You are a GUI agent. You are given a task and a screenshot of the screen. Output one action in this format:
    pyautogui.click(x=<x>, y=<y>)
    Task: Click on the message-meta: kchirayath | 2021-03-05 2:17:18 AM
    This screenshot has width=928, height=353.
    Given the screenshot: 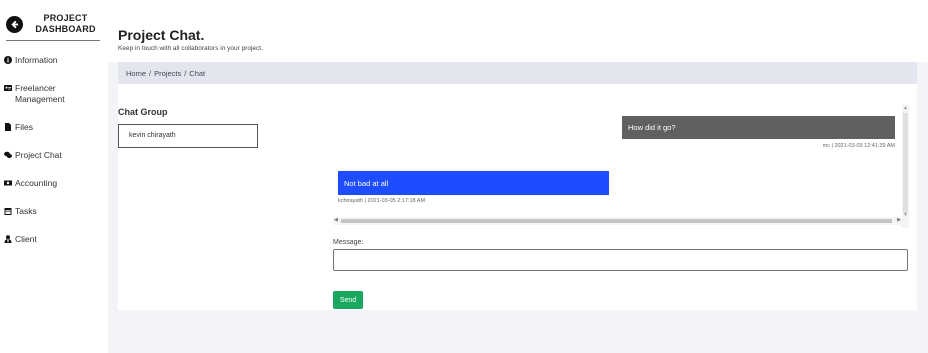 What is the action you would take?
    pyautogui.click(x=382, y=201)
    